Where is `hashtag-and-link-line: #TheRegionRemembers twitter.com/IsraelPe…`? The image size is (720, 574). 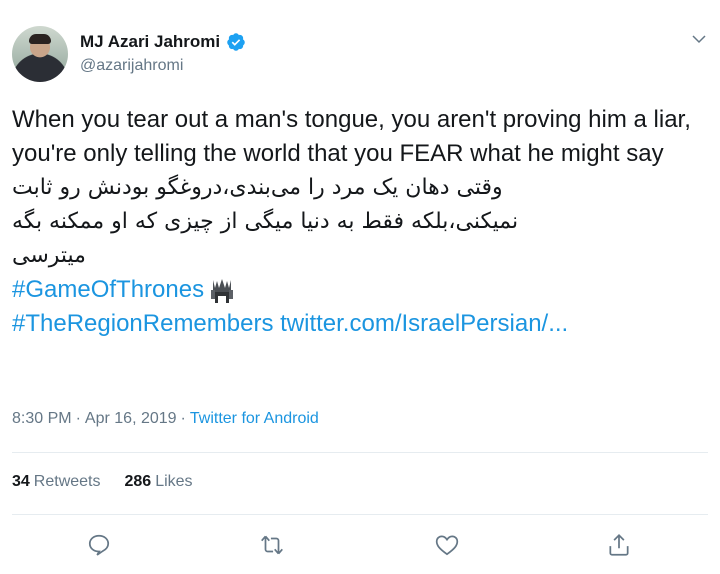 hashtag-and-link-line: #TheRegionRemembers twitter.com/IsraelPe… is located at coordinates (357, 324).